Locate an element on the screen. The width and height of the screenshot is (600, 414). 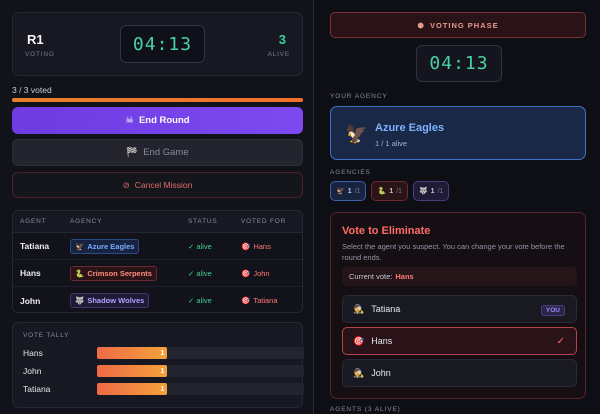
vote-tally: VOTE TALLY Hans 1 John 1 Tatiana 1 is located at coordinates (158, 365).